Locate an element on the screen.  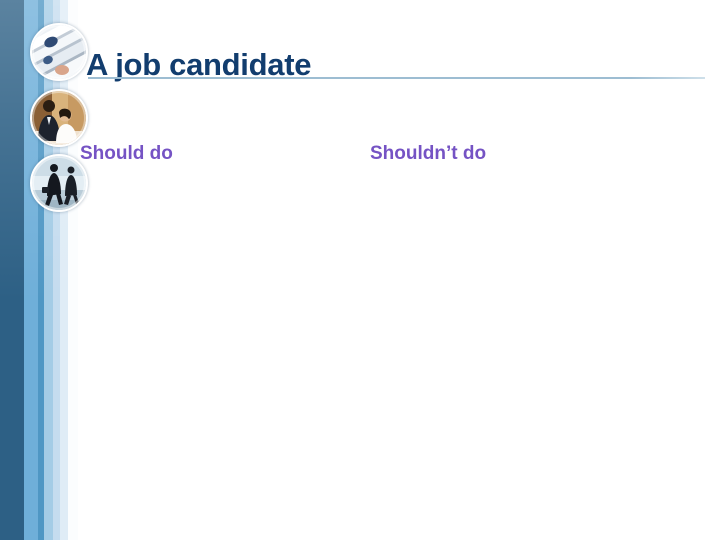
stripe-light-blue is located at coordinates (48, 270).